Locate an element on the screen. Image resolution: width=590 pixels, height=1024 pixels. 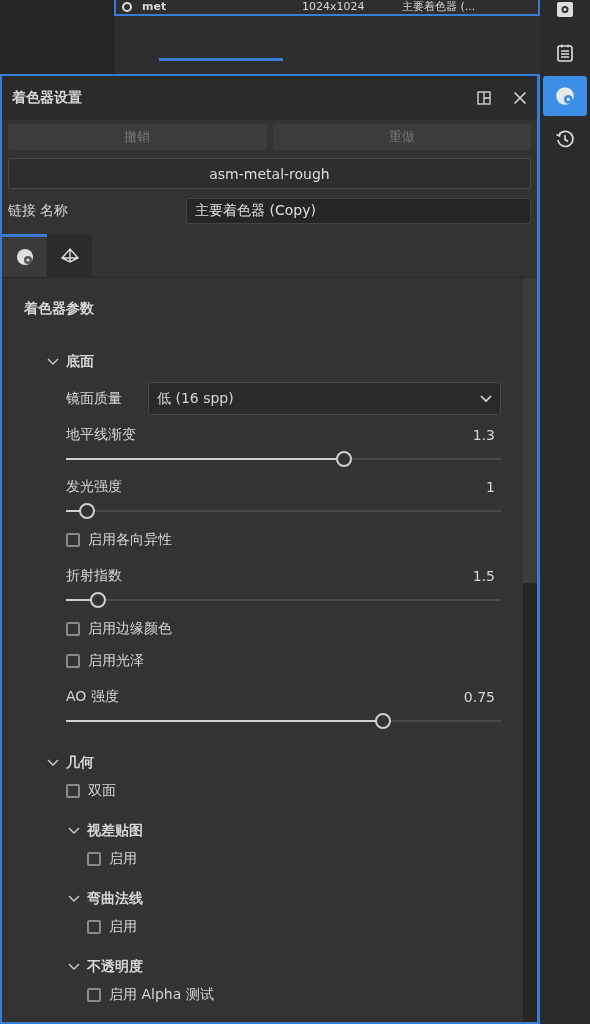
radio-icon is located at coordinates (127, 7).